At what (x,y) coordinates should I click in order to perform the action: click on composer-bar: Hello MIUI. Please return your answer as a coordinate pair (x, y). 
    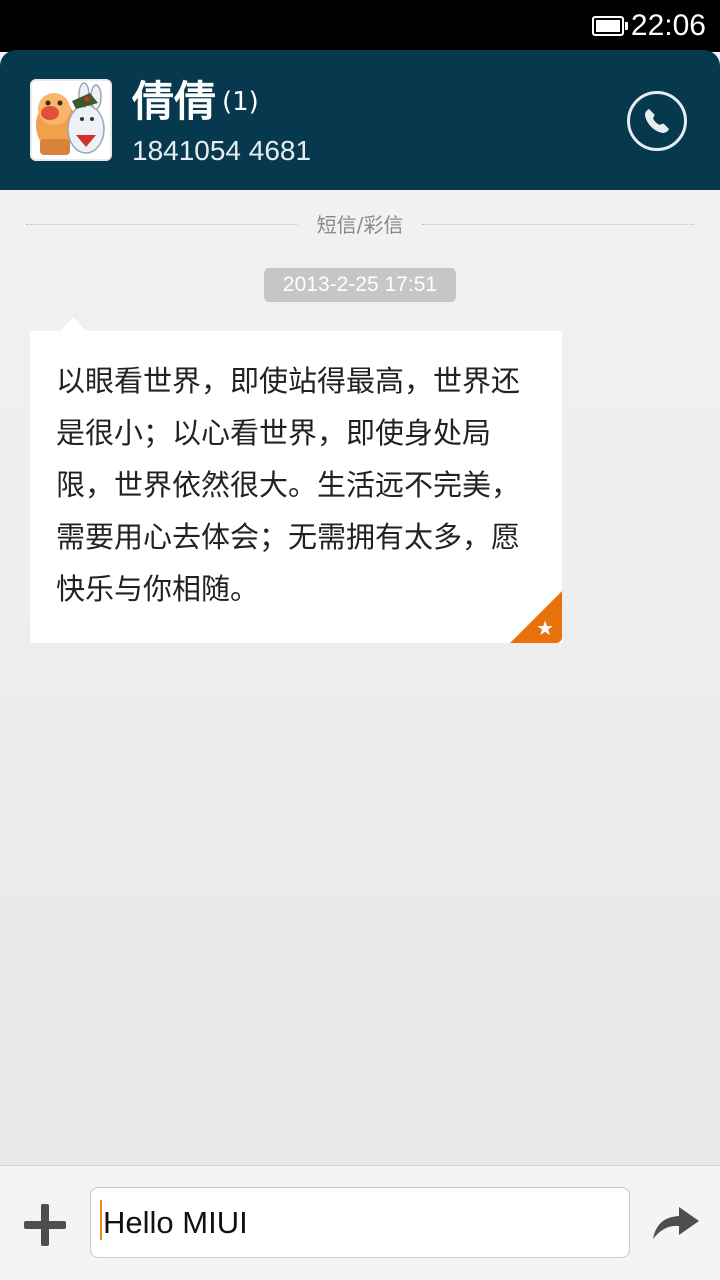
    Looking at the image, I should click on (360, 1222).